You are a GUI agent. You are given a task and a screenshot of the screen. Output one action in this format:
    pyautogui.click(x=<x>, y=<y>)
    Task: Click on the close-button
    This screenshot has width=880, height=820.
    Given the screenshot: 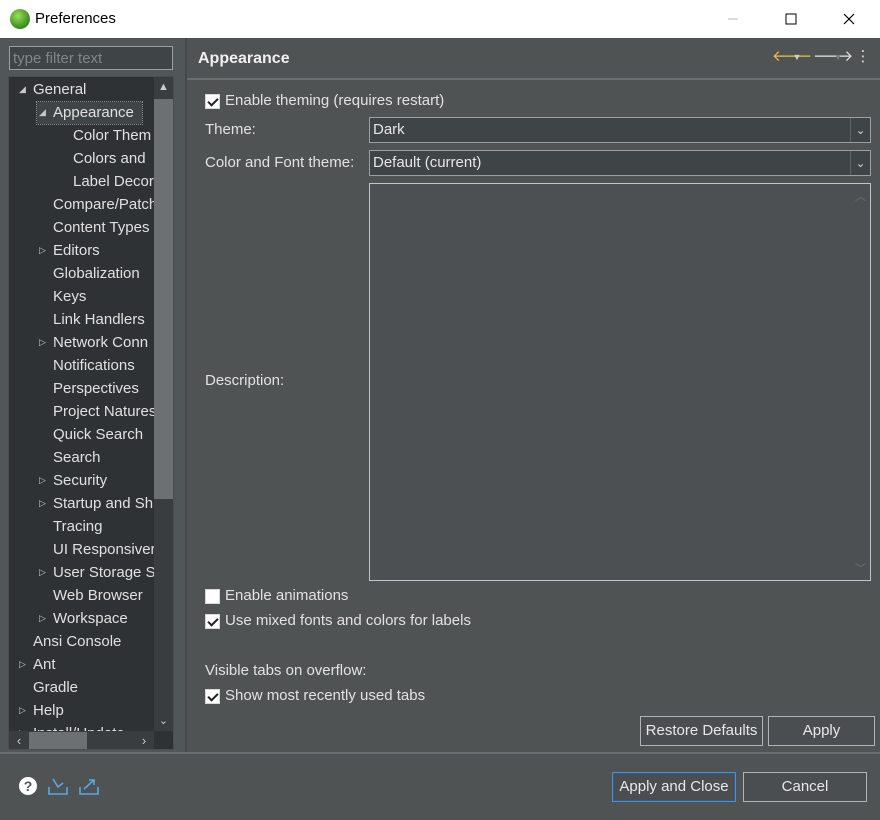 What is the action you would take?
    pyautogui.click(x=849, y=19)
    